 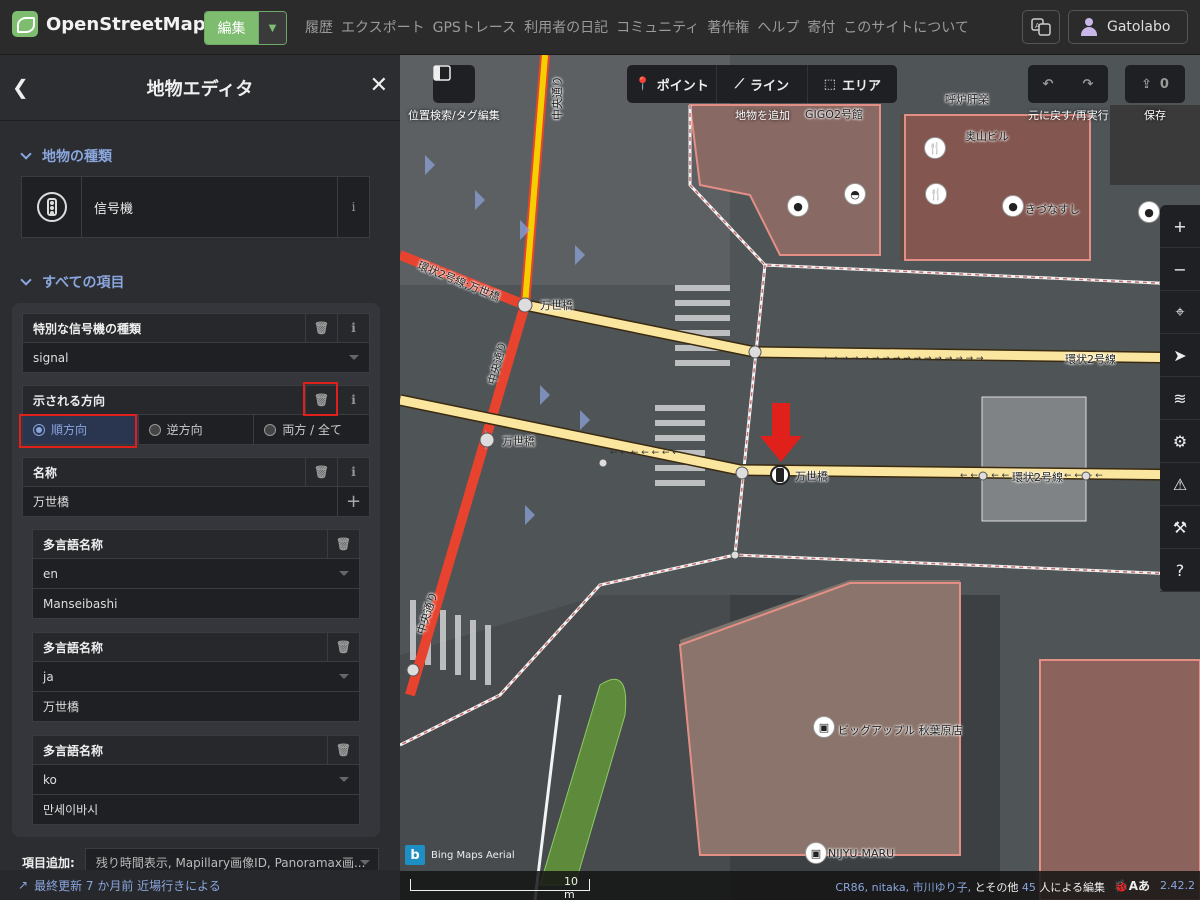 What do you see at coordinates (23, 885) in the screenshot?
I see `external-link-icon: ↗` at bounding box center [23, 885].